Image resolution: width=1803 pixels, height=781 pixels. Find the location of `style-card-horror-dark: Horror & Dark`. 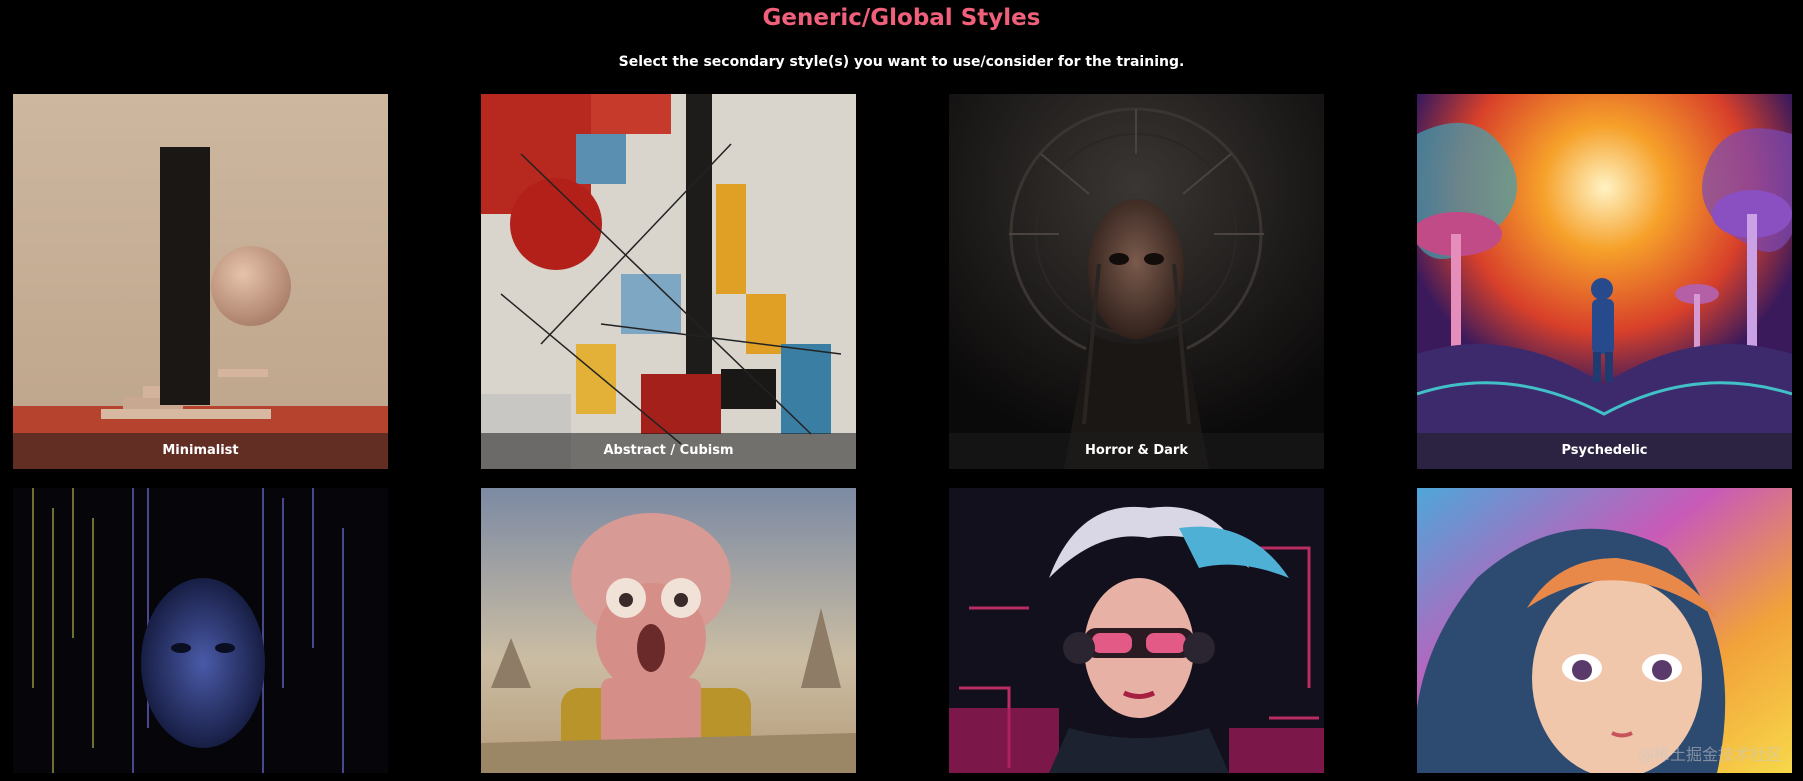

style-card-horror-dark: Horror & Dark is located at coordinates (1136, 281).